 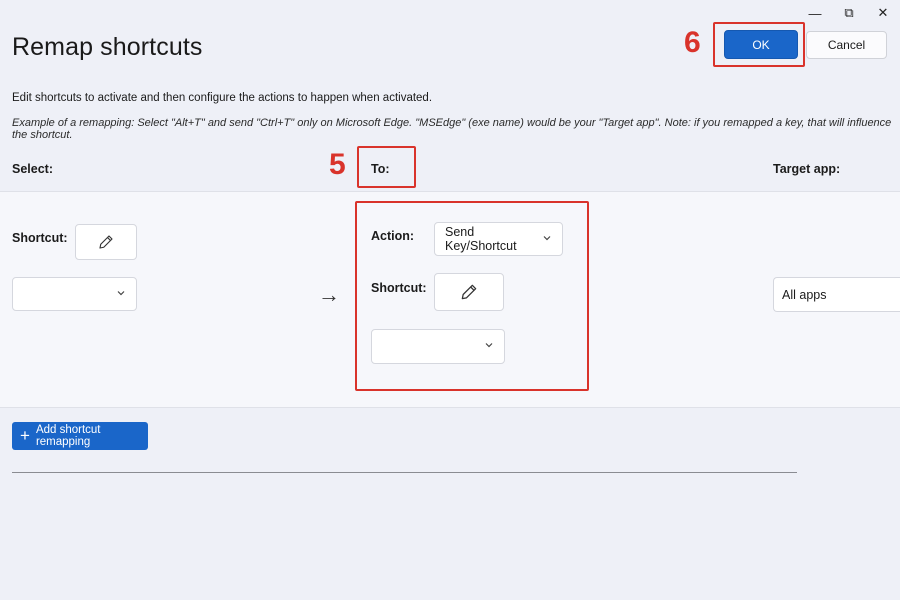 I want to click on select-shortcut-edit-button, so click(x=106, y=242).